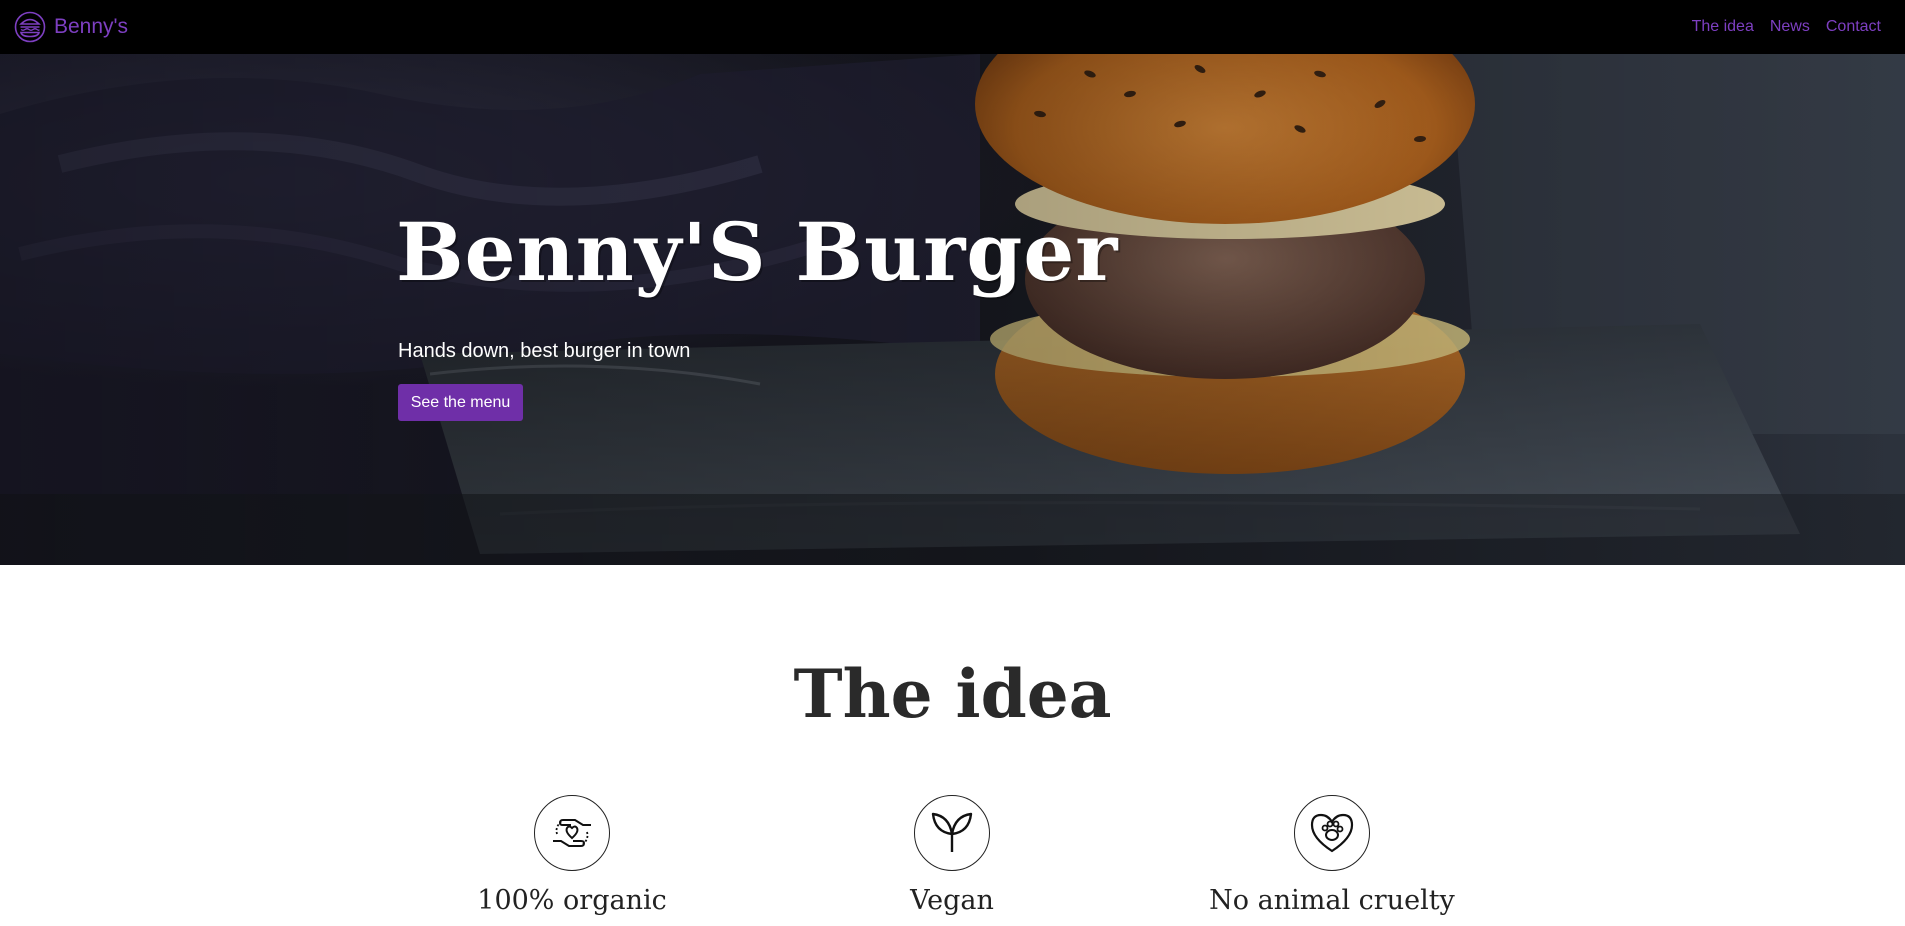 The width and height of the screenshot is (1905, 926). I want to click on hero-title: Benny'S Burger, so click(757, 252).